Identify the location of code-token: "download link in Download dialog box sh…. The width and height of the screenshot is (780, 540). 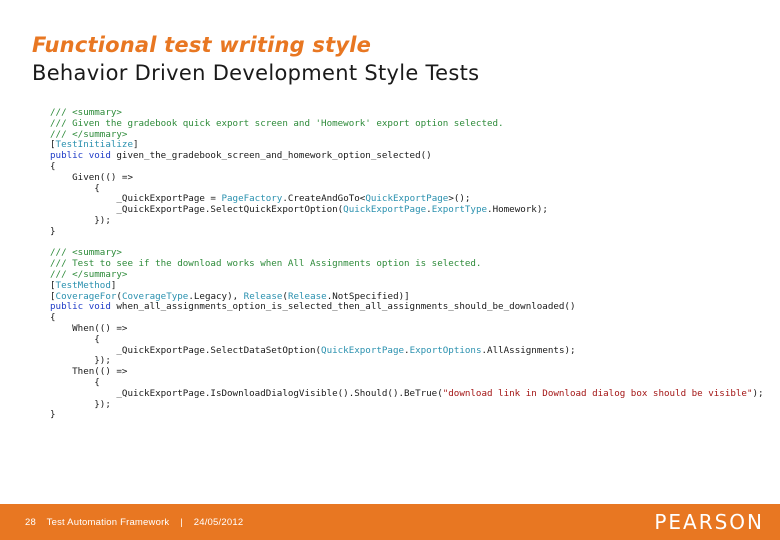
(597, 393).